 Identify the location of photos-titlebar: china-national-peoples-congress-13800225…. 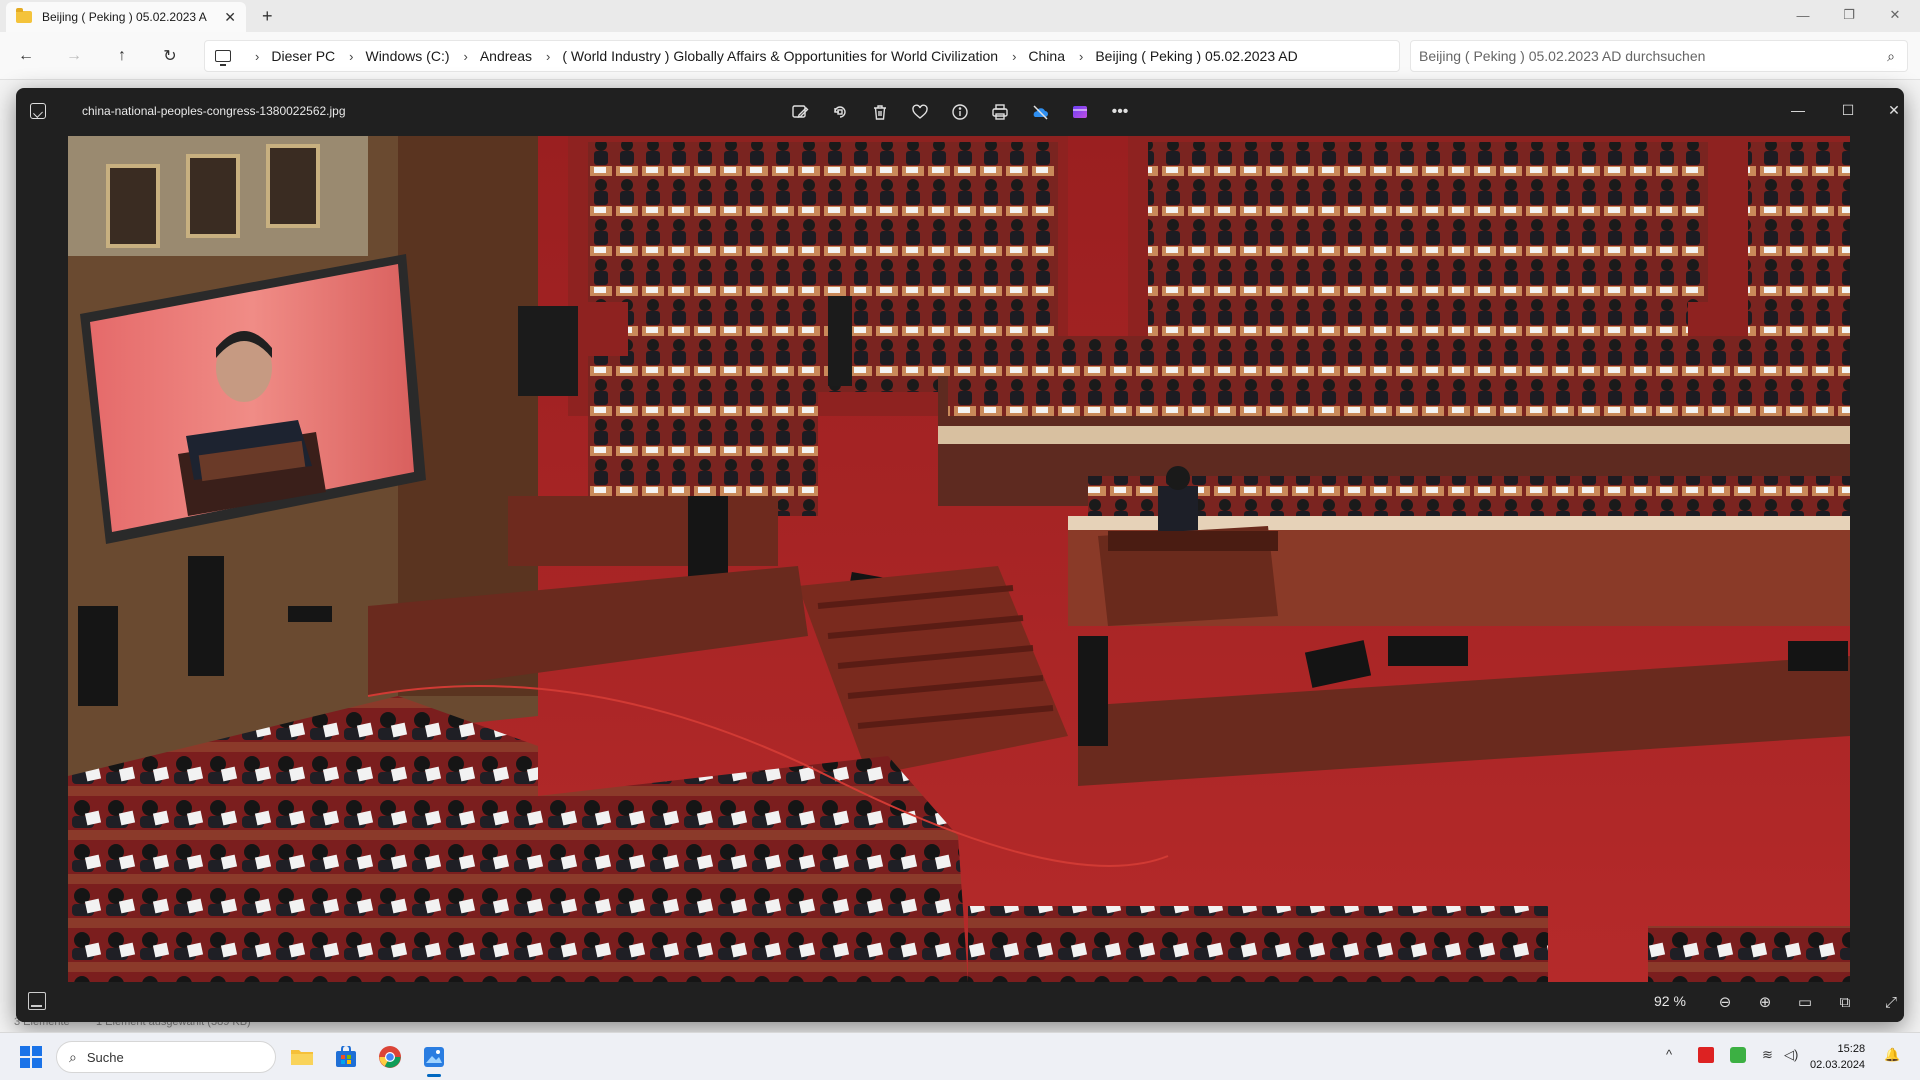
(960, 112).